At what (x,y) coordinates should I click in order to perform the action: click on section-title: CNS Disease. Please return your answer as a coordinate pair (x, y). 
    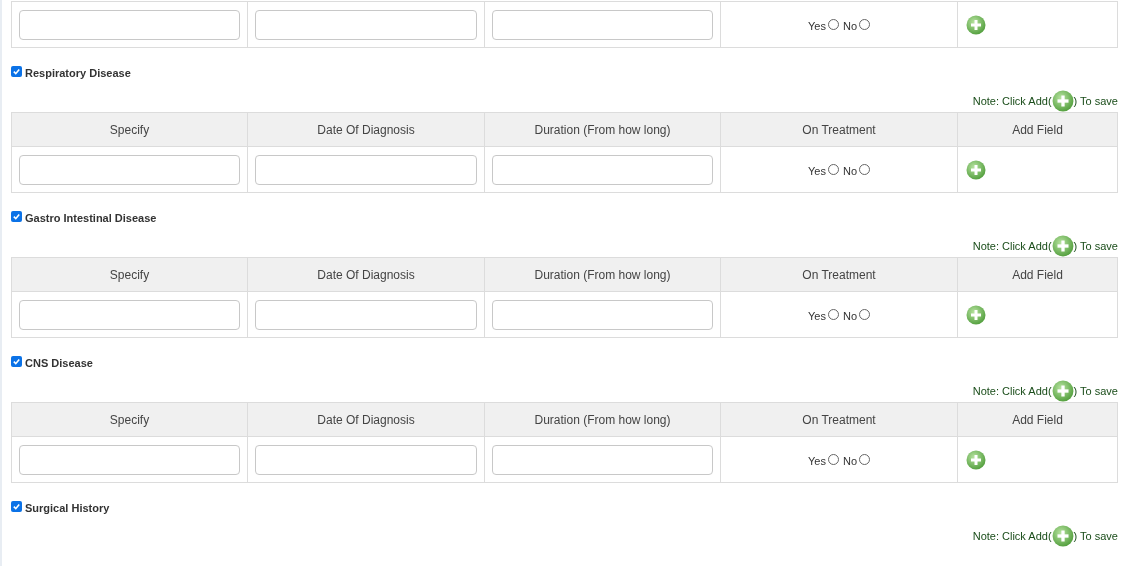
    Looking at the image, I should click on (59, 364).